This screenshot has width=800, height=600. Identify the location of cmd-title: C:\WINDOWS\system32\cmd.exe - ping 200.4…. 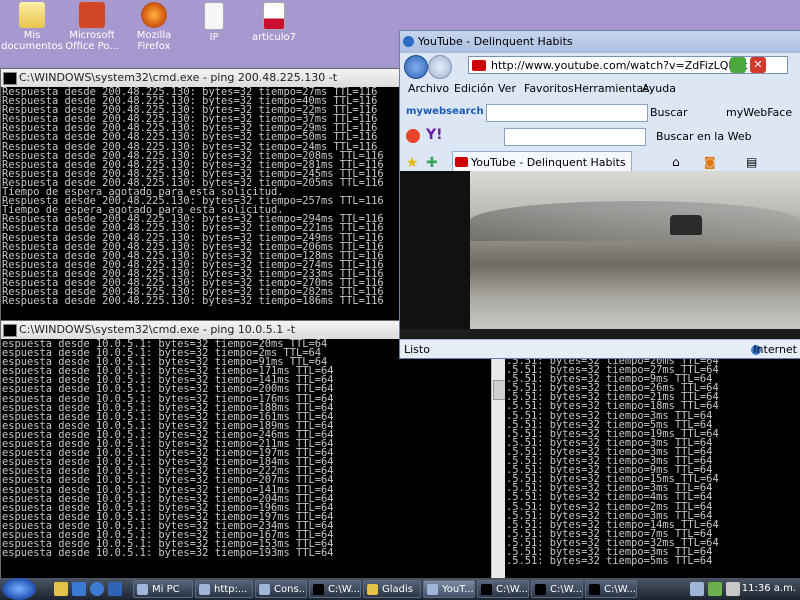
(178, 77).